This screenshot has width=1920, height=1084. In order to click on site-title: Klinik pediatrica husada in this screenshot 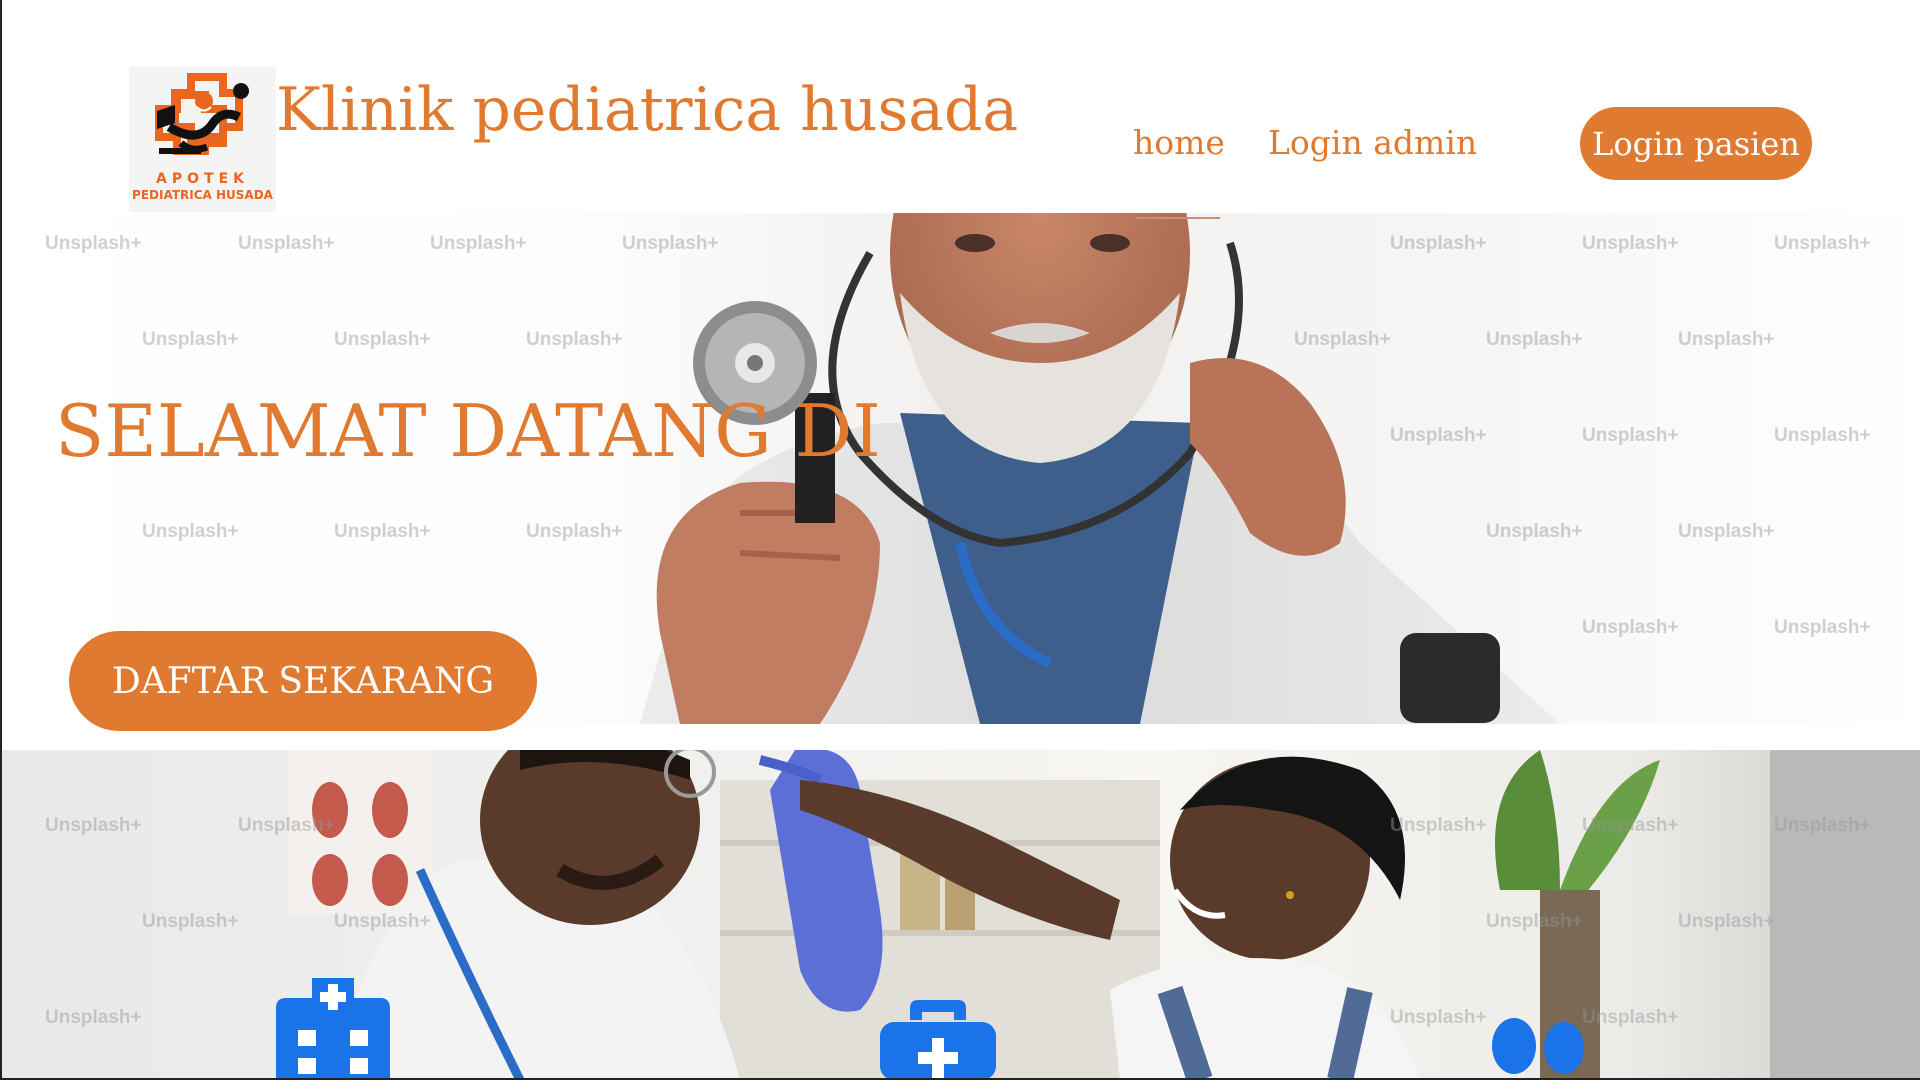, I will do `click(647, 110)`.